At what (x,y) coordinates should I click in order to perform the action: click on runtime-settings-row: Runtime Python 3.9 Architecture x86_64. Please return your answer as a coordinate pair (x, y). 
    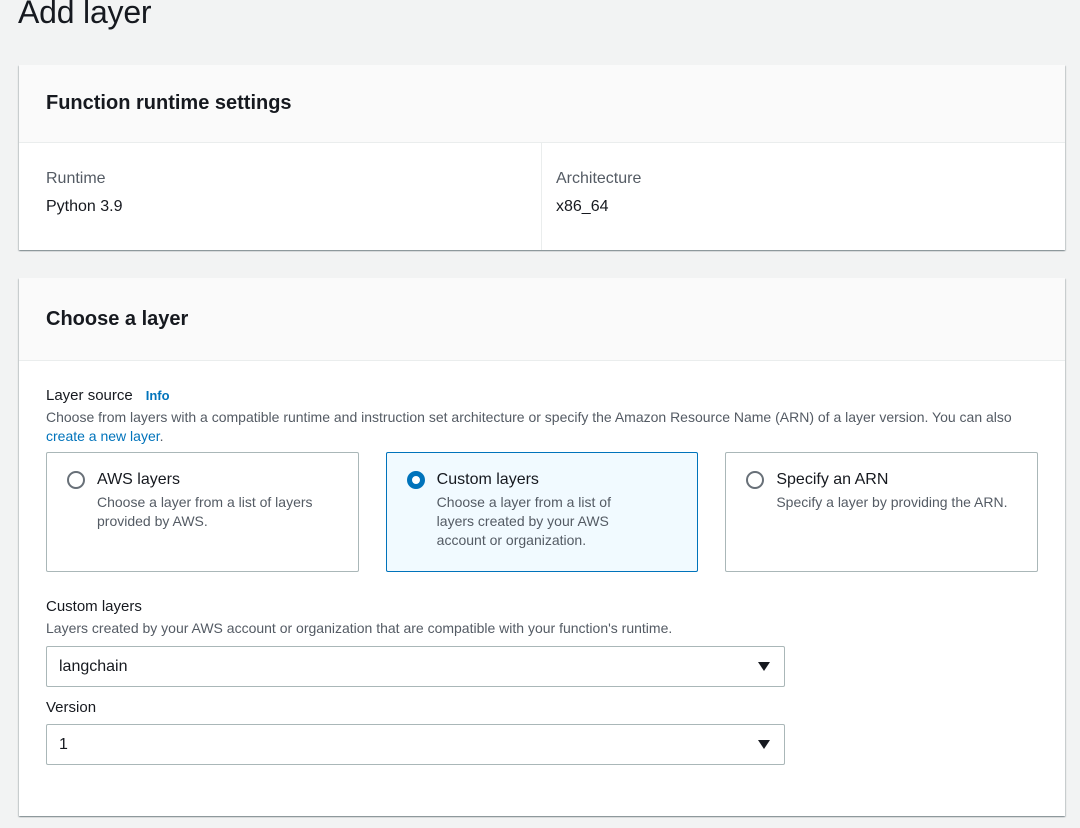
    Looking at the image, I should click on (542, 196).